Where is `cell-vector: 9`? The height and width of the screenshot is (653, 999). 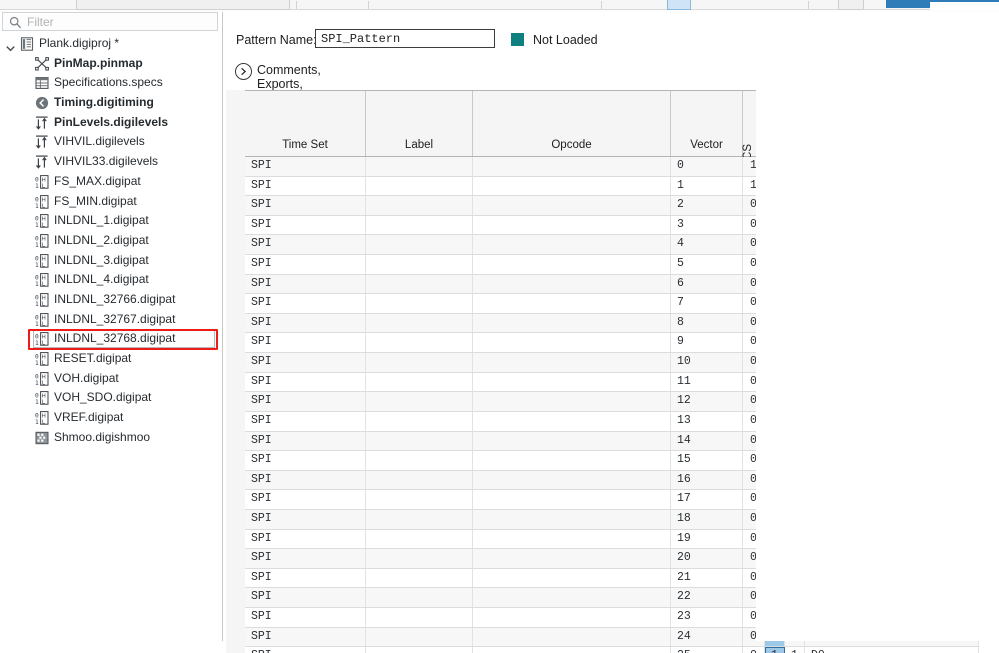 cell-vector: 9 is located at coordinates (707, 343).